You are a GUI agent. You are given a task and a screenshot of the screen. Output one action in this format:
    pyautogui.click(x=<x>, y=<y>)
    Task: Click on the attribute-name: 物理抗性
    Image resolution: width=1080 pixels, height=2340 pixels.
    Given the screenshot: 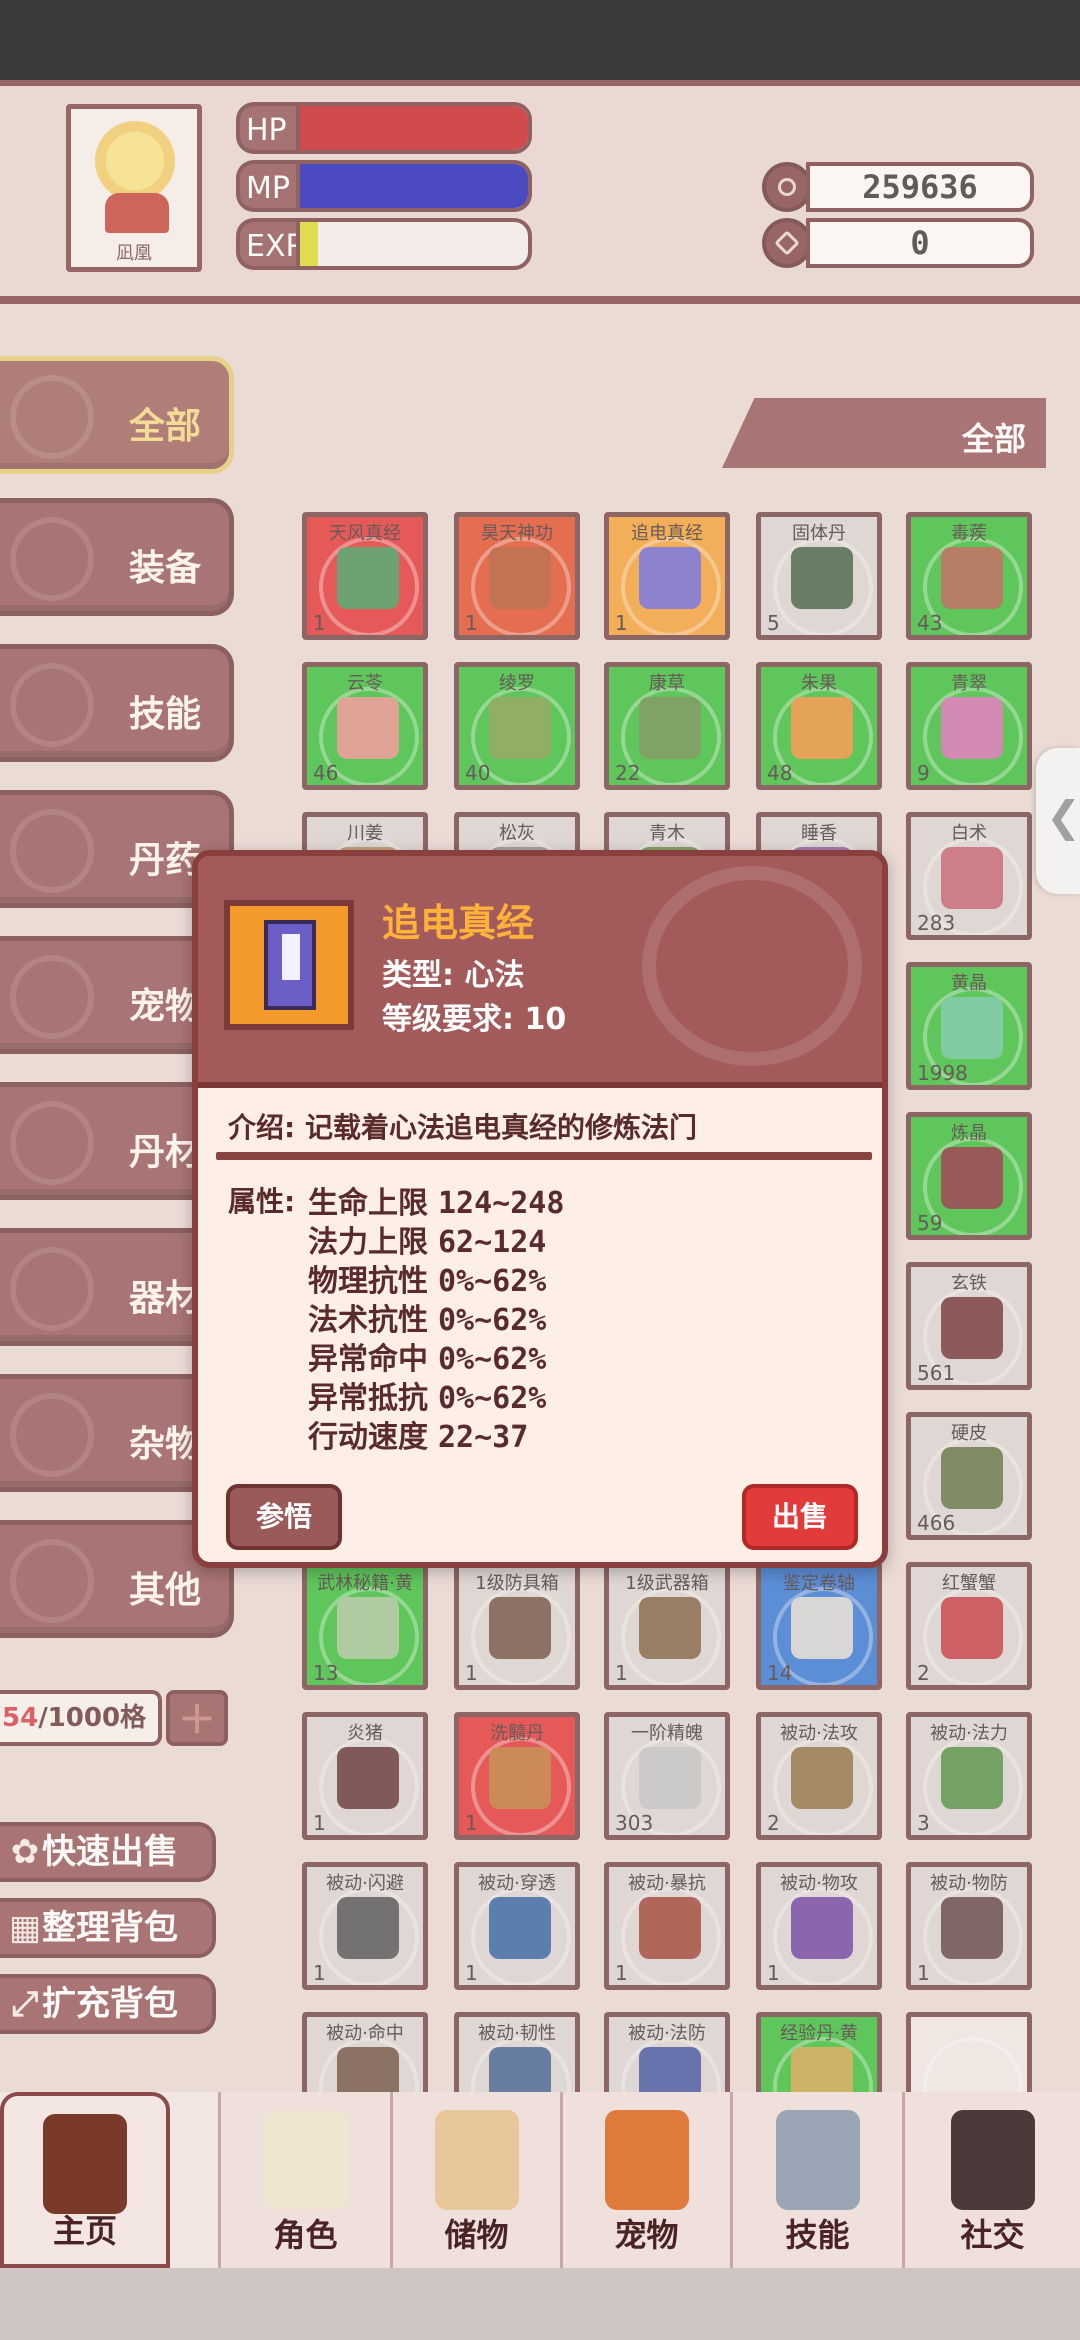 What is the action you would take?
    pyautogui.click(x=368, y=1281)
    